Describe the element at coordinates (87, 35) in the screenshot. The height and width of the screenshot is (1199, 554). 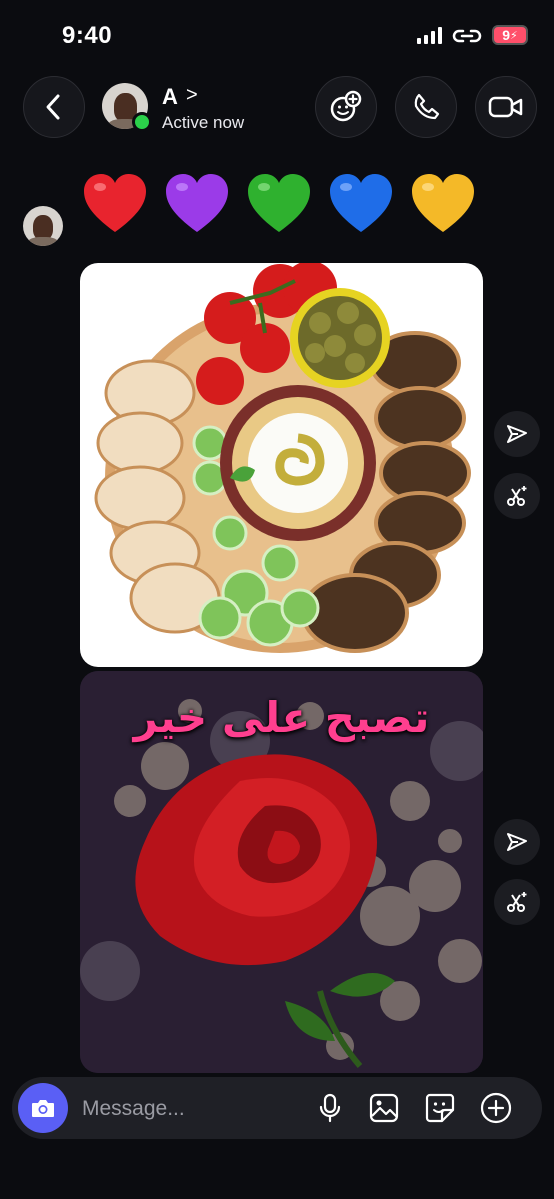
I see `status-time: 9:40` at that location.